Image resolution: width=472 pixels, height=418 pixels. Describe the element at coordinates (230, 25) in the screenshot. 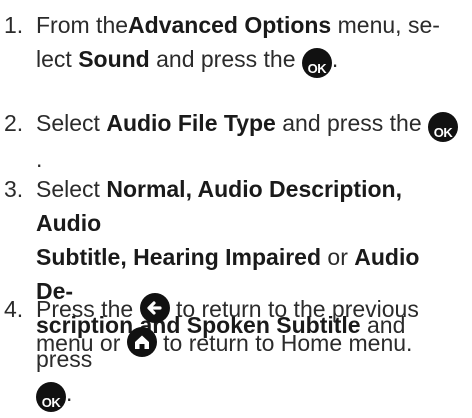

I see `menu-name: Advanced Options` at that location.